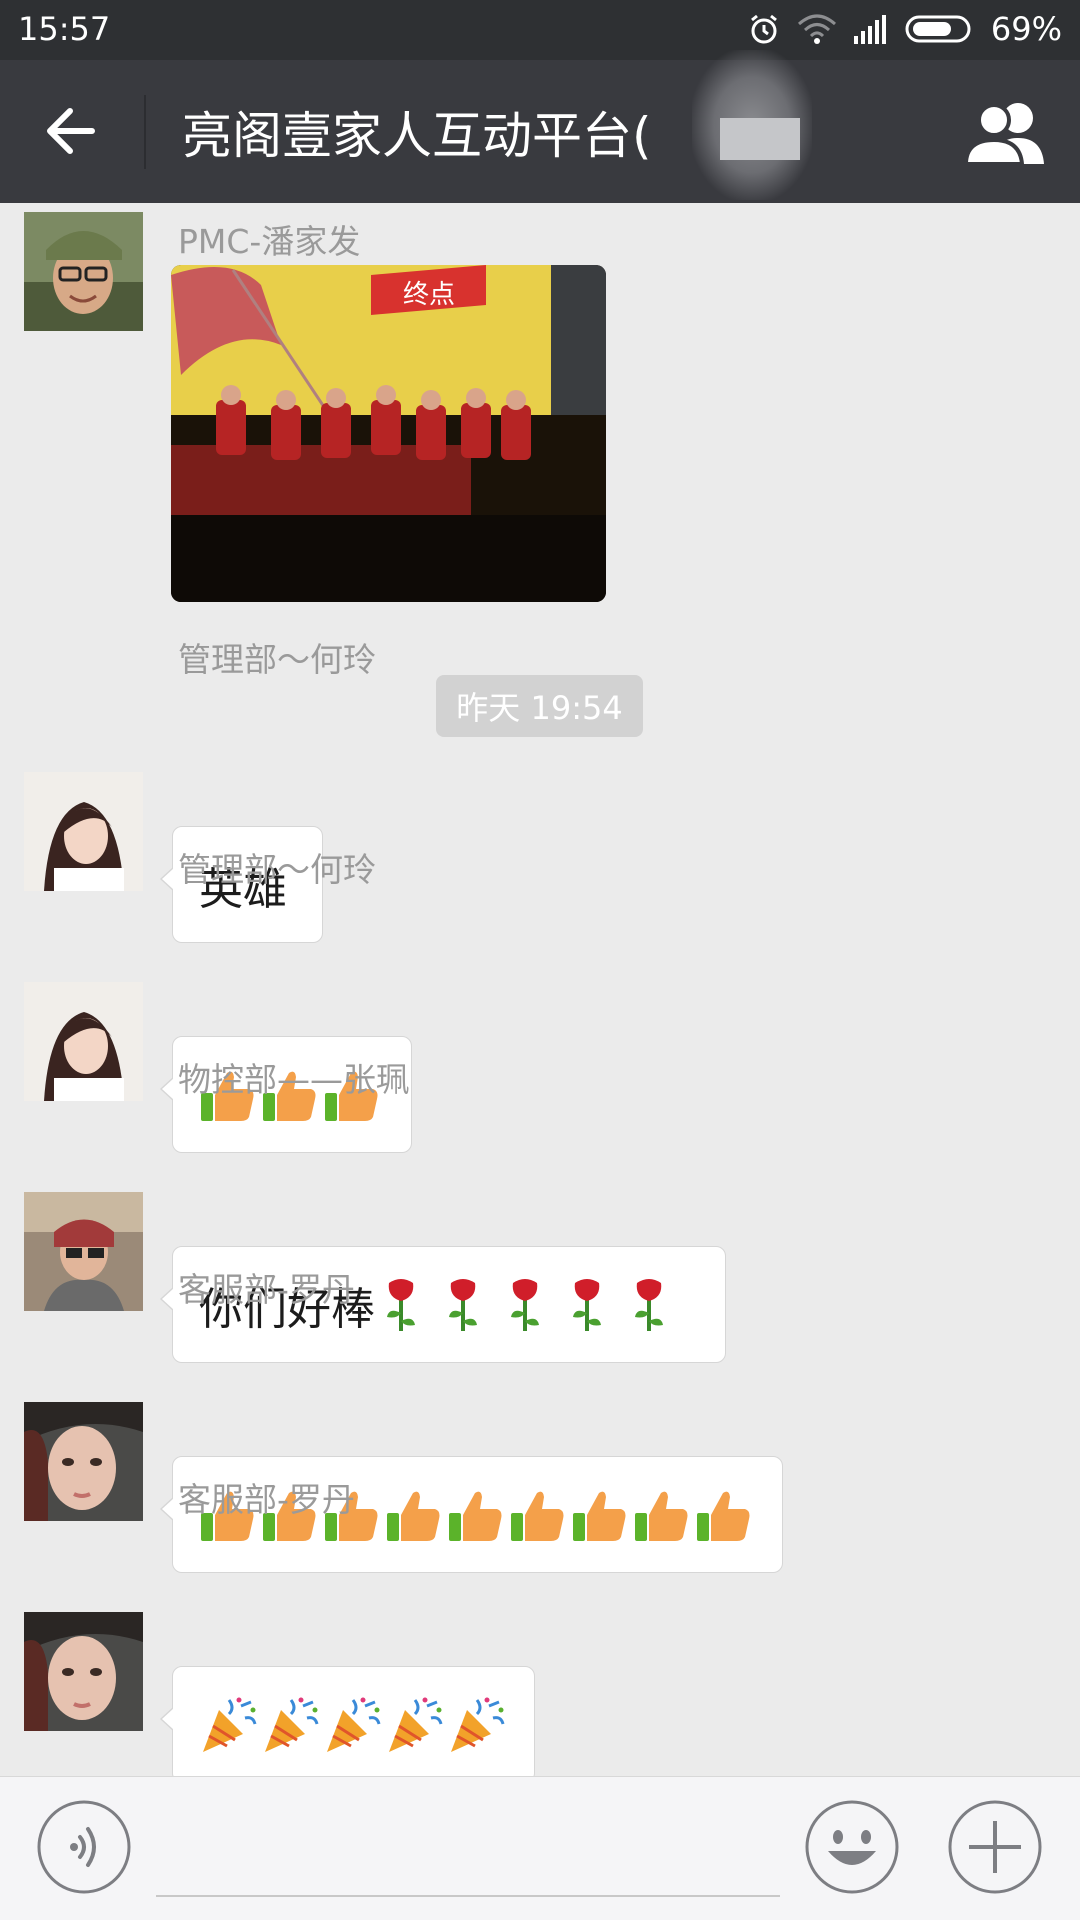 The image size is (1080, 1920). I want to click on status-icons: 69%, so click(904, 29).